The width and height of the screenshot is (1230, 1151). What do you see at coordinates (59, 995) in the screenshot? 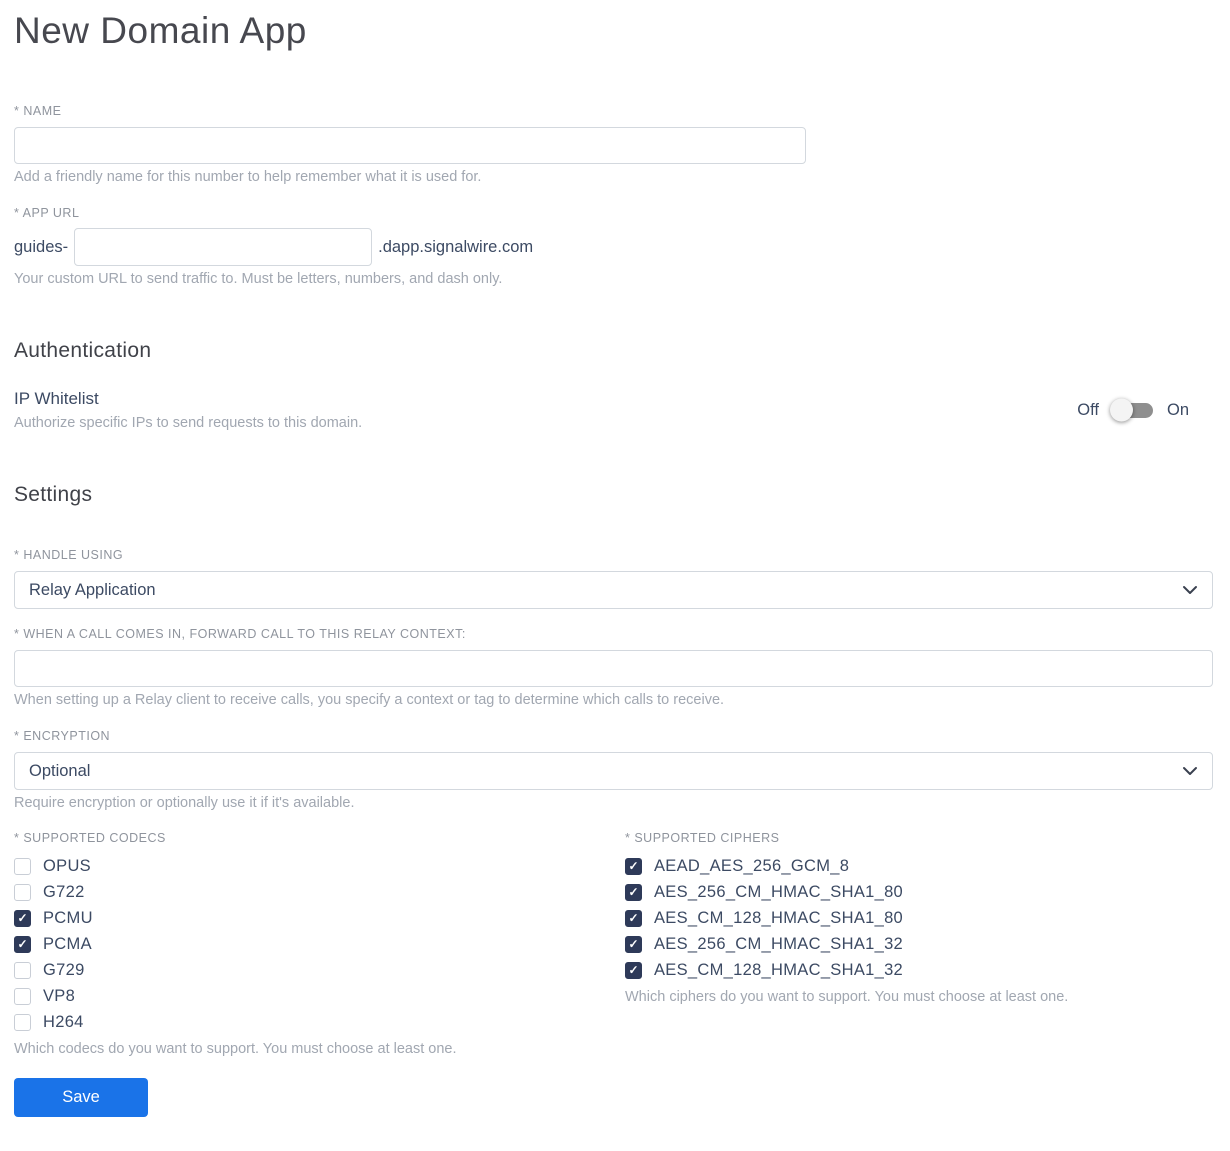
I see `codec-option-label: VP8` at bounding box center [59, 995].